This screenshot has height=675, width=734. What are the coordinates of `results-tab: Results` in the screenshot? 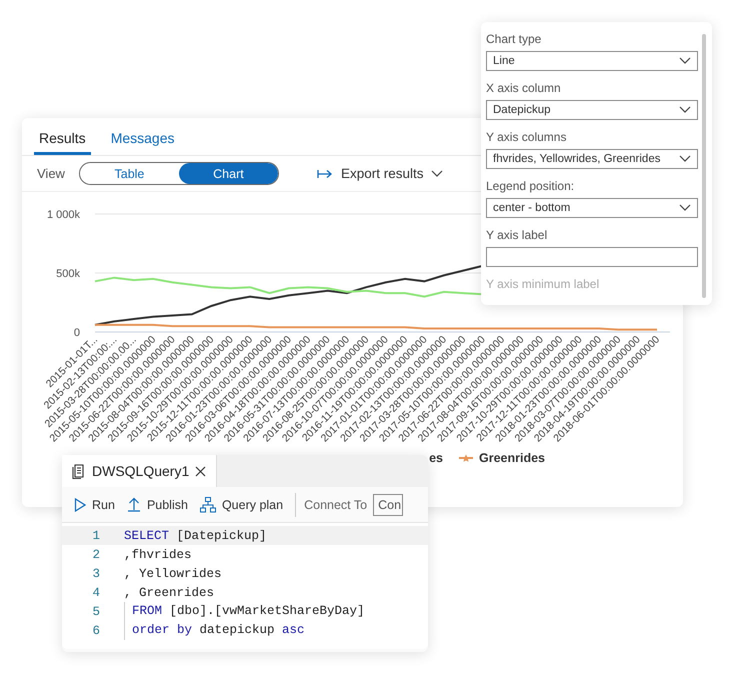 It's located at (62, 140).